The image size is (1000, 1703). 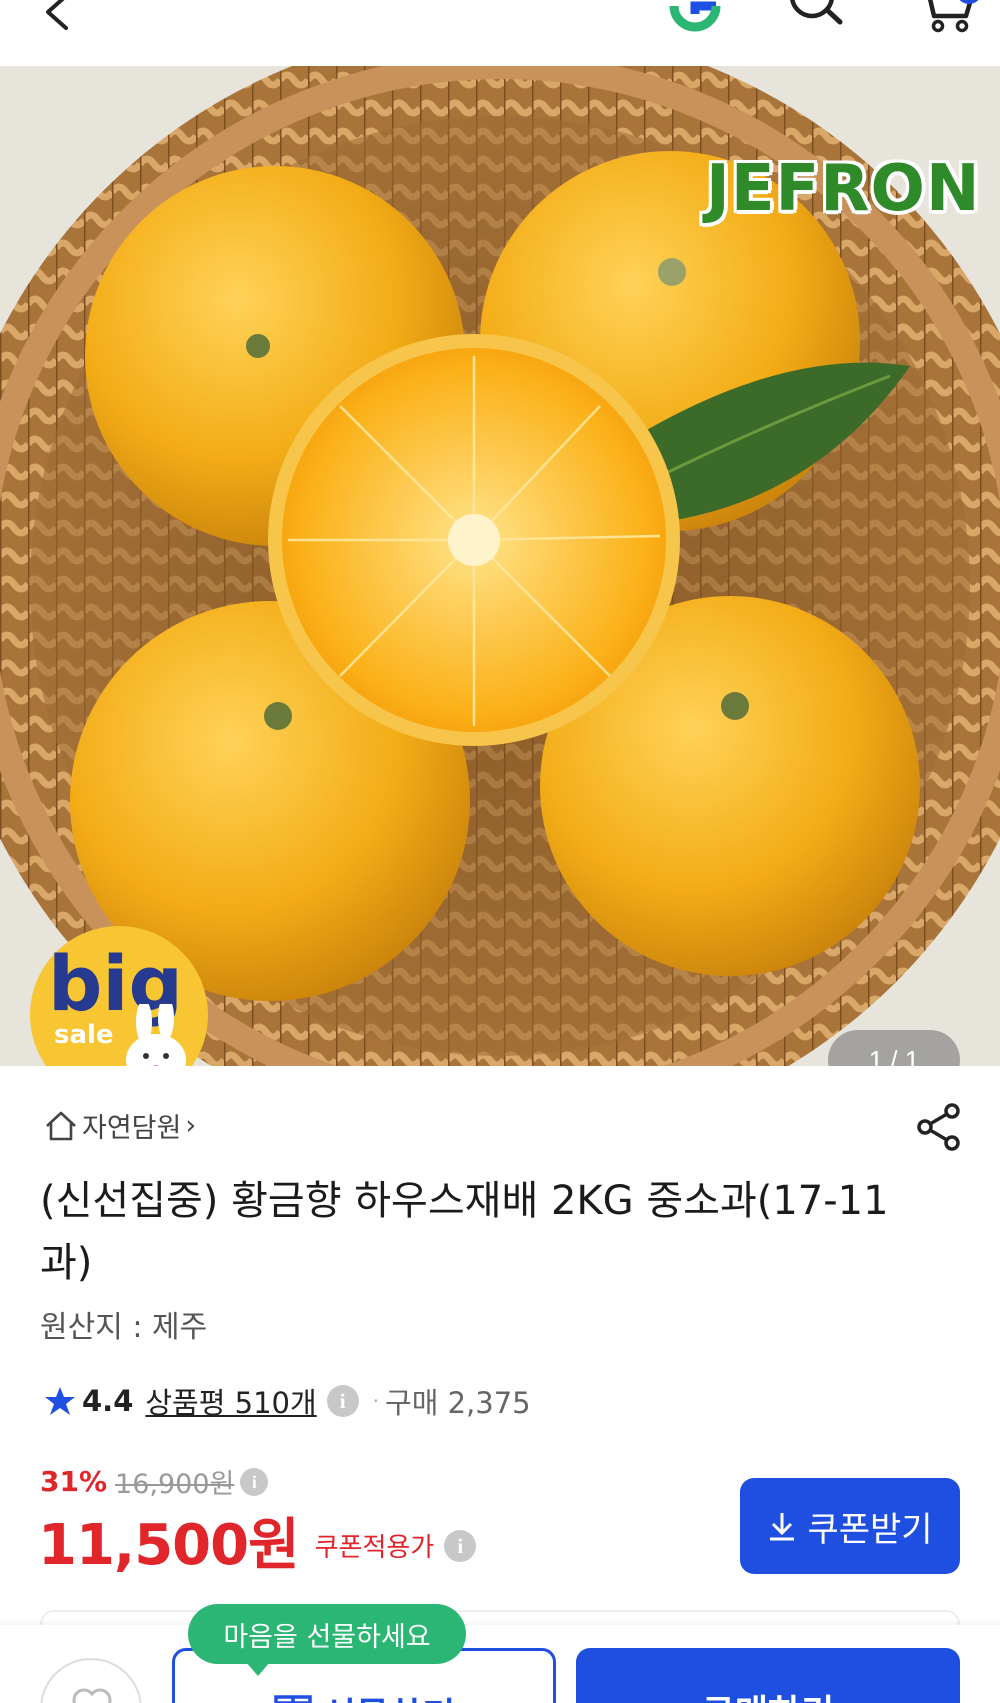 I want to click on chevron-right-icon: ›, so click(x=191, y=1125).